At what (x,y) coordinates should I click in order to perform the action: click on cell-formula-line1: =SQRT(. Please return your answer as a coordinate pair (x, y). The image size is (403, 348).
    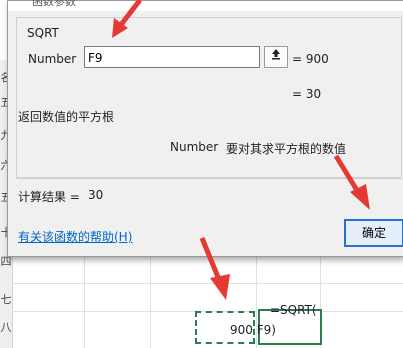
    Looking at the image, I should click on (293, 310).